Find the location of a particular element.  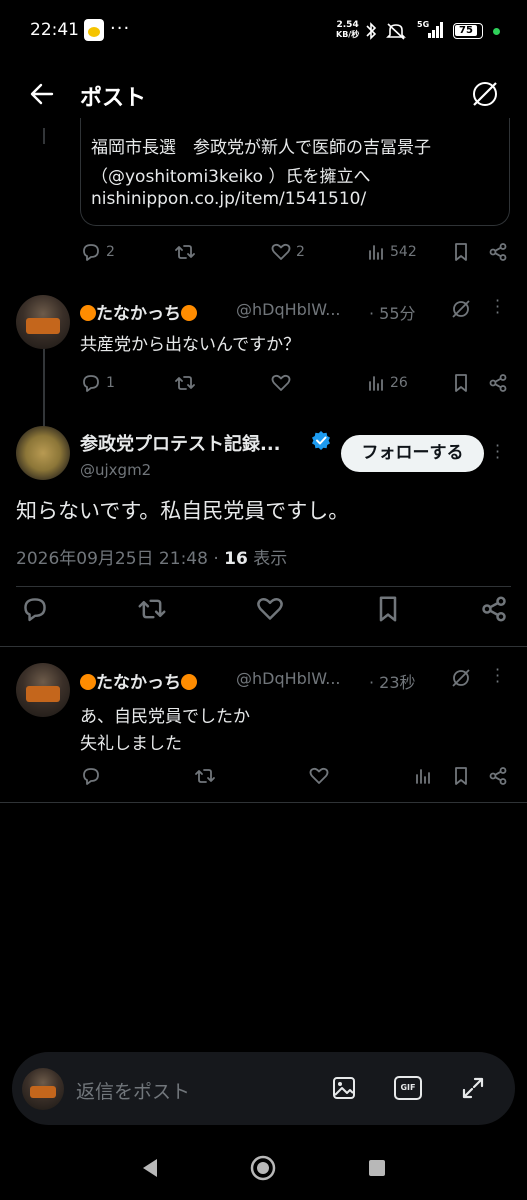

battery-indicator: 75 is located at coordinates (468, 31).